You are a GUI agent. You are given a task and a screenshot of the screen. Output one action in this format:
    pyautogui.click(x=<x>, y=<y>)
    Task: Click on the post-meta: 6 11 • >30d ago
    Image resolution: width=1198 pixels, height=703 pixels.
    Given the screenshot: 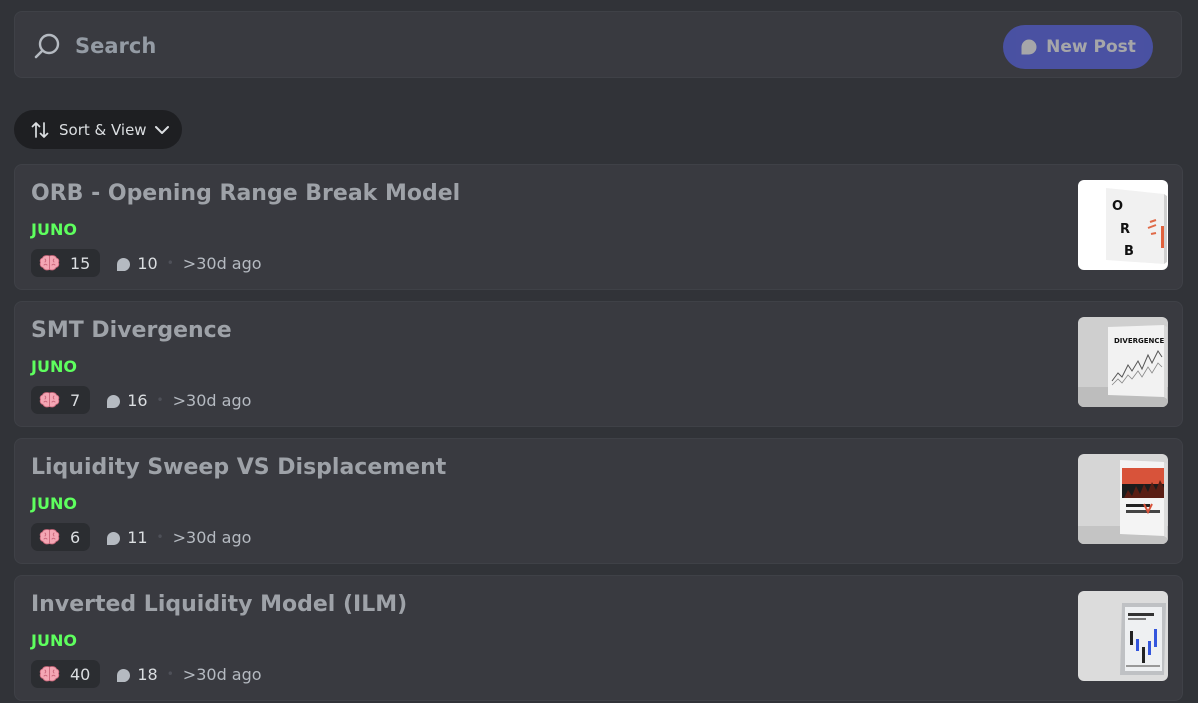 What is the action you would take?
    pyautogui.click(x=141, y=537)
    